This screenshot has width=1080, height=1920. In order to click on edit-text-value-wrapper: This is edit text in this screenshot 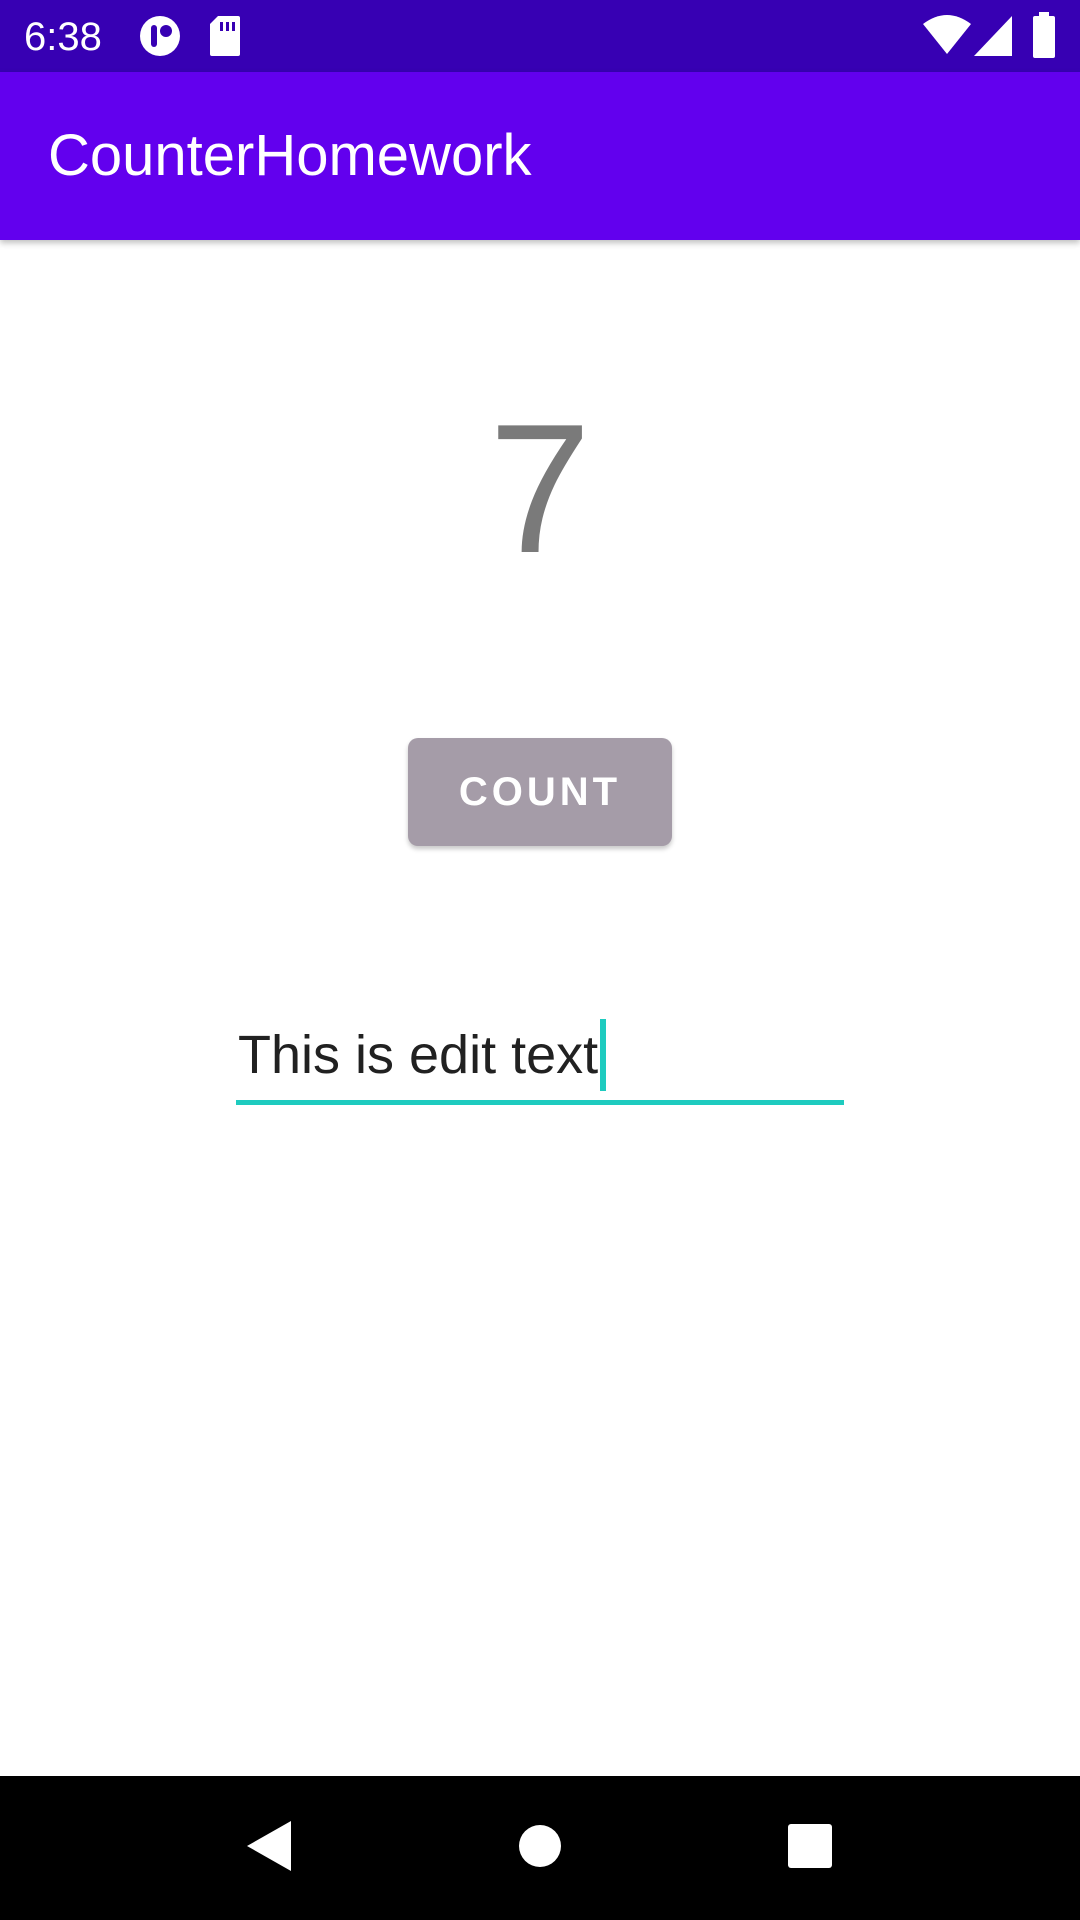, I will do `click(422, 1055)`.